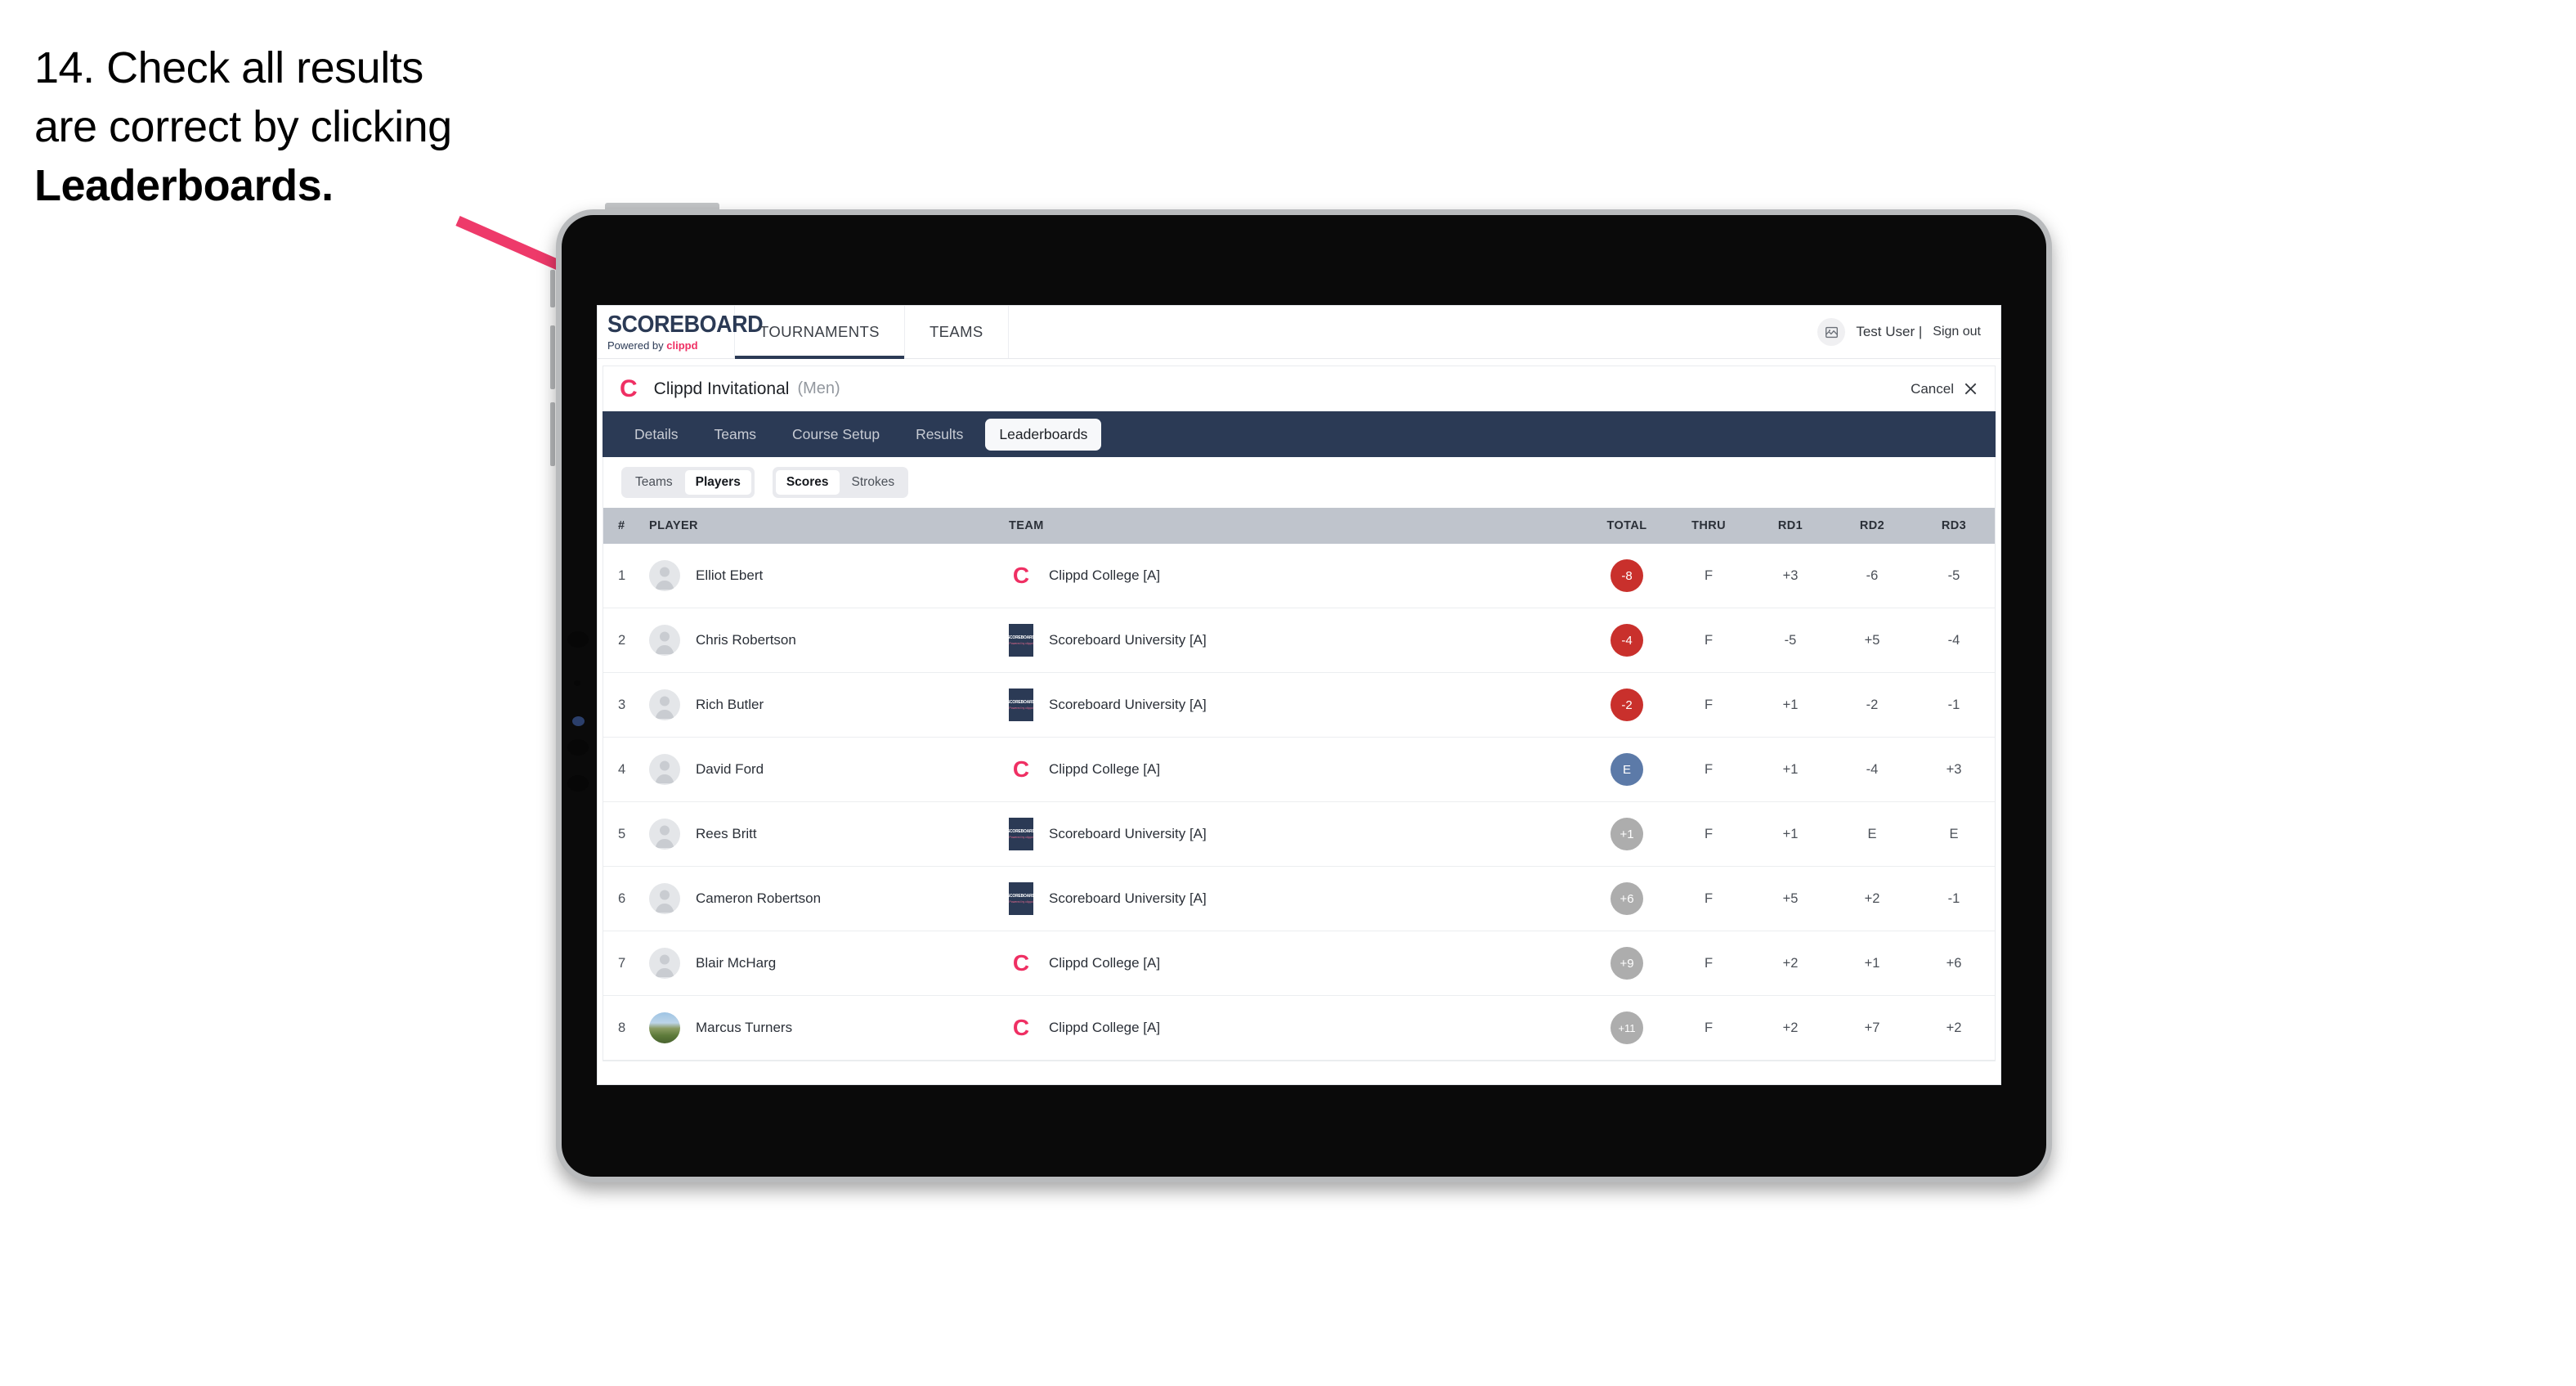  I want to click on photo-avatar, so click(664, 1027).